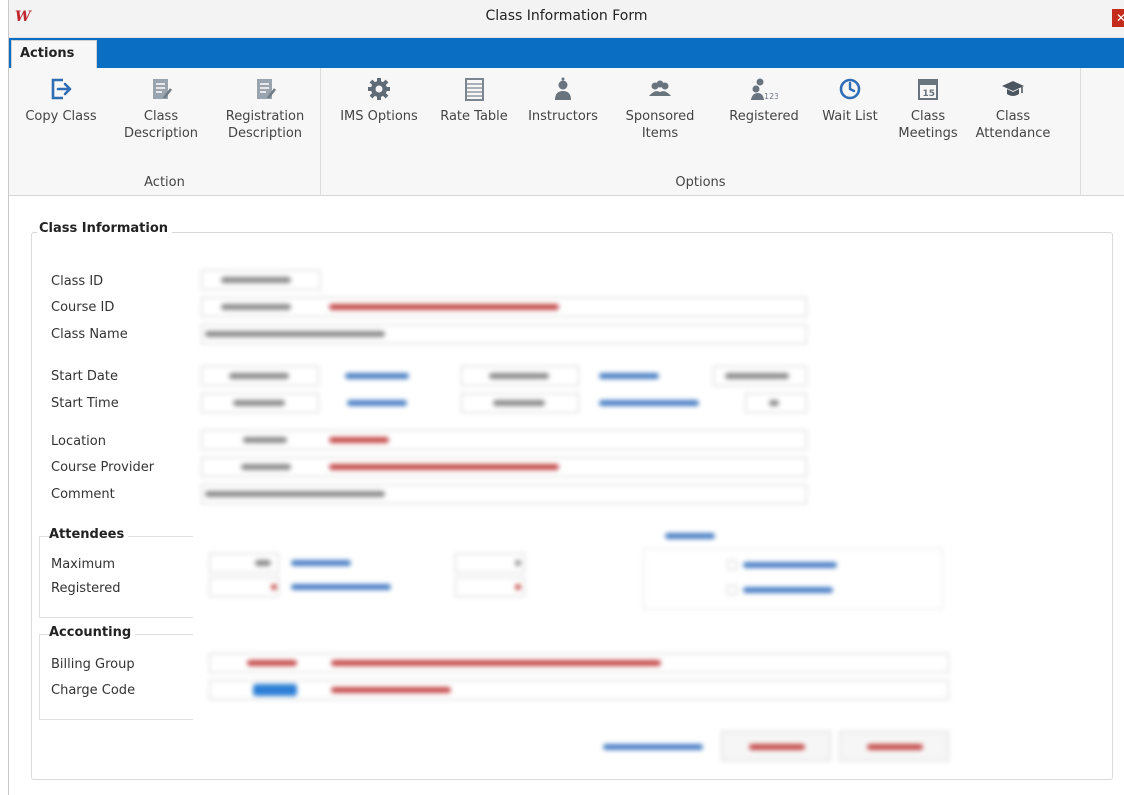 The image size is (1124, 795). Describe the element at coordinates (793, 579) in the screenshot. I see `options-box` at that location.